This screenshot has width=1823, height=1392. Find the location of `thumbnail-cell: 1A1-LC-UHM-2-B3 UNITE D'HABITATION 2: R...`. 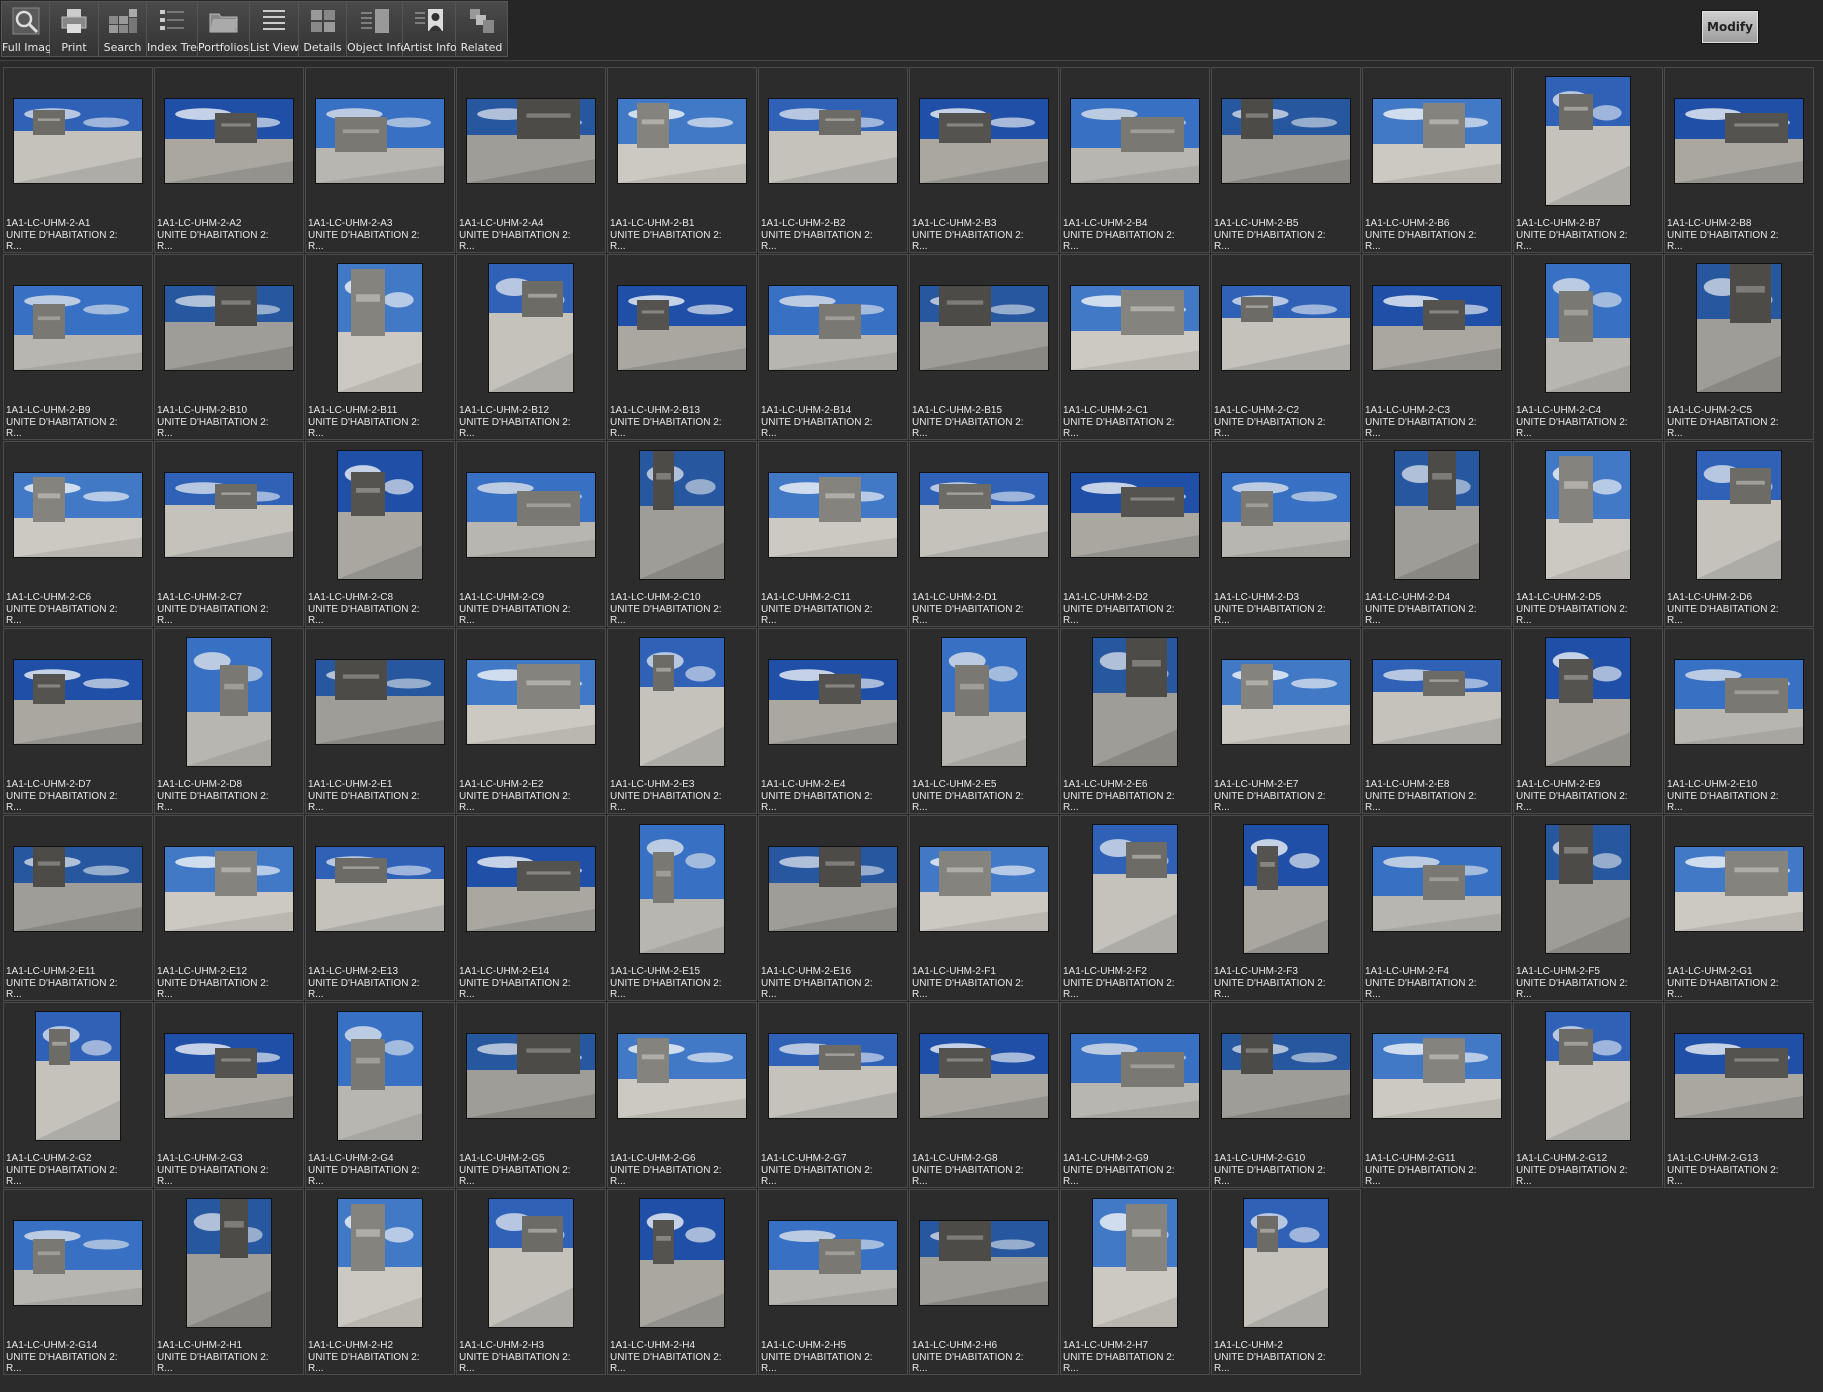

thumbnail-cell: 1A1-LC-UHM-2-B3 UNITE D'HABITATION 2: R... is located at coordinates (984, 160).